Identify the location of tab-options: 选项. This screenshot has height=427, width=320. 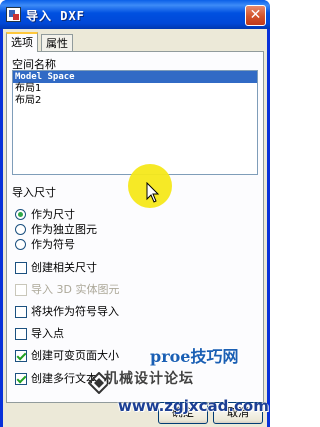
(22, 42).